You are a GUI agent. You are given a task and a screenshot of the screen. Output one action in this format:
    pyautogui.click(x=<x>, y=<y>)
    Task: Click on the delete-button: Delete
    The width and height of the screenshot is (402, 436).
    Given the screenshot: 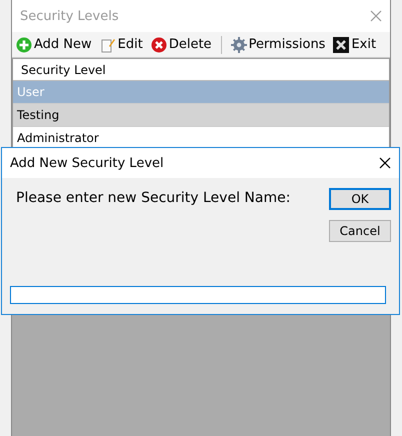 What is the action you would take?
    pyautogui.click(x=181, y=44)
    